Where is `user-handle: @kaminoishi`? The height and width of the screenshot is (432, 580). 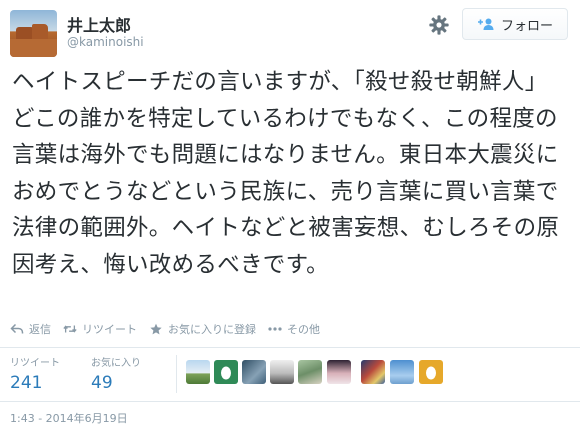
user-handle: @kaminoishi is located at coordinates (105, 42).